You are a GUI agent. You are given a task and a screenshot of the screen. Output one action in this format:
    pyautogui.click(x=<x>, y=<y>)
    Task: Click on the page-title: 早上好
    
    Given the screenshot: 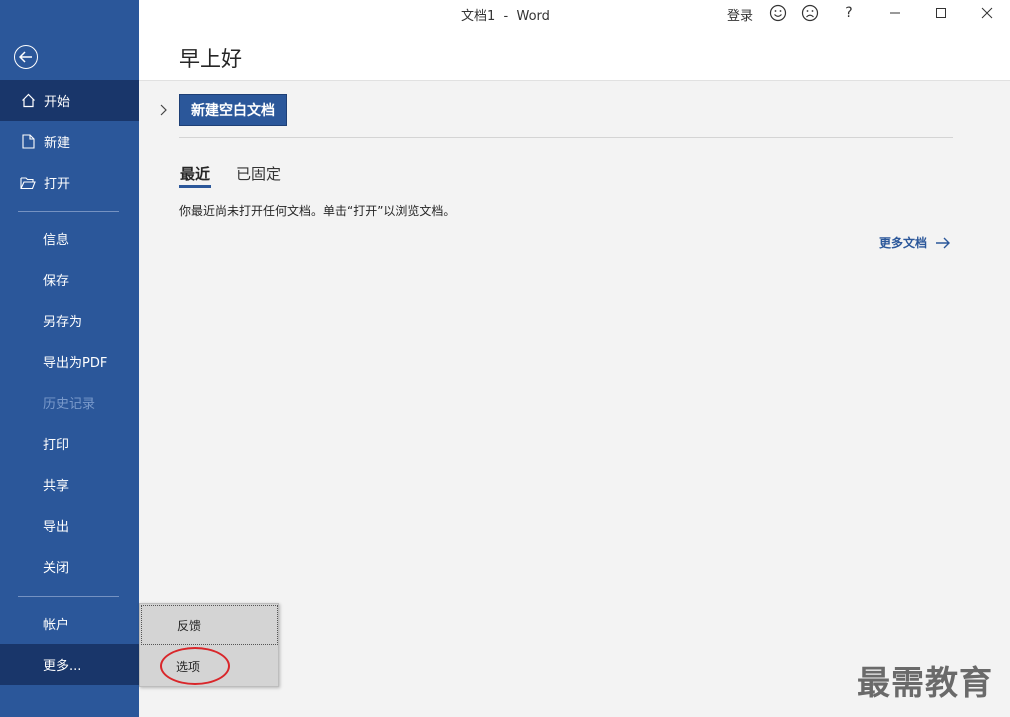 What is the action you would take?
    pyautogui.click(x=210, y=59)
    